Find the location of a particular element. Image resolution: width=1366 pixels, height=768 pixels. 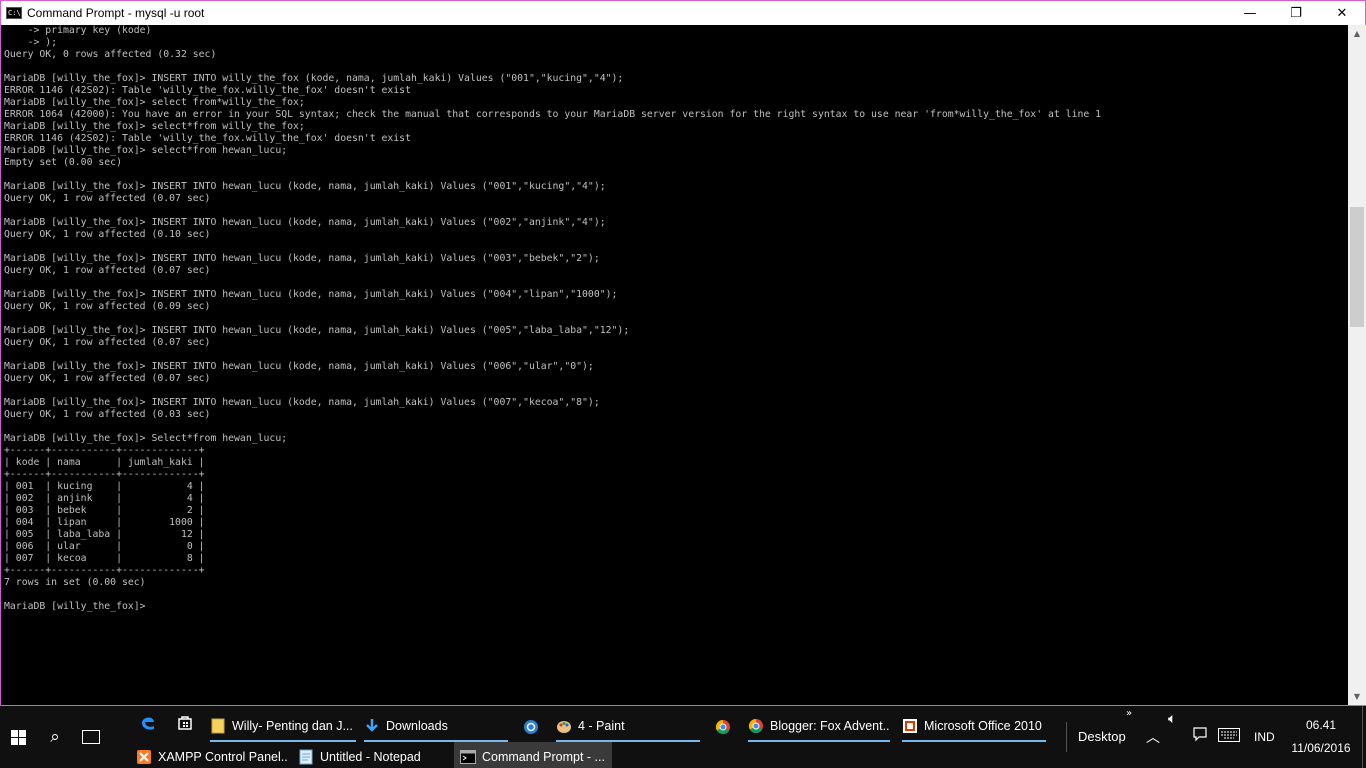

console-line: Query OK, 1 row affected (0.09 sec) is located at coordinates (107, 306).